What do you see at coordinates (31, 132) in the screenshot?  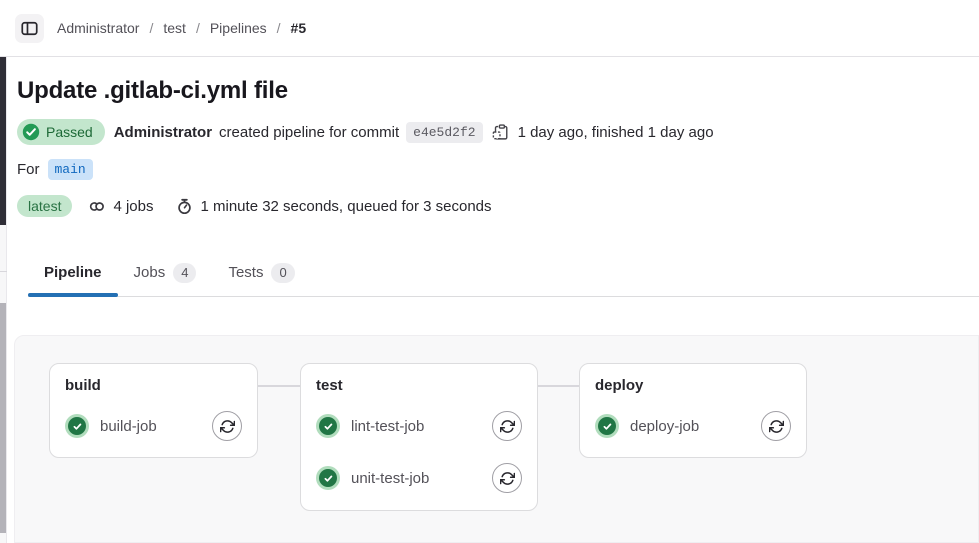 I see `check-circle-icon` at bounding box center [31, 132].